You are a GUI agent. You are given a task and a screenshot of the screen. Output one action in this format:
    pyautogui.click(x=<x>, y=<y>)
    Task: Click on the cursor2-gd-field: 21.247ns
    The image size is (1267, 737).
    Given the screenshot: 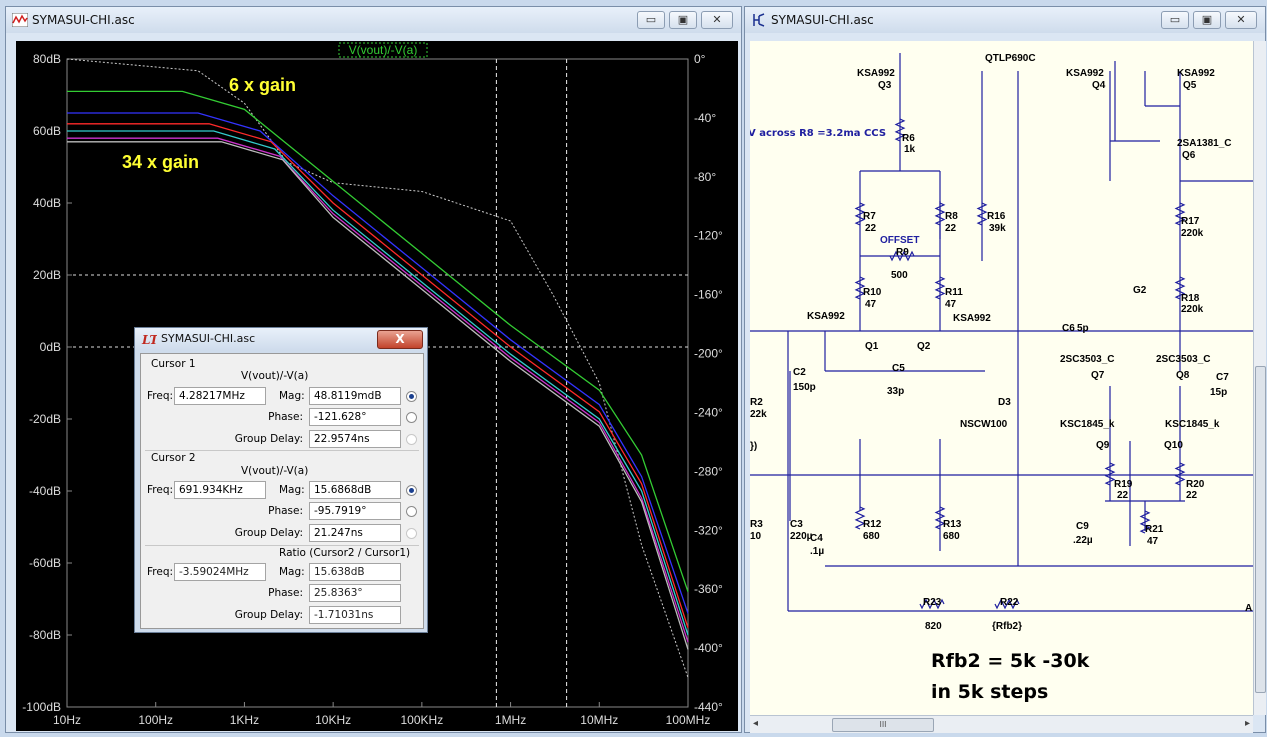 What is the action you would take?
    pyautogui.click(x=355, y=533)
    